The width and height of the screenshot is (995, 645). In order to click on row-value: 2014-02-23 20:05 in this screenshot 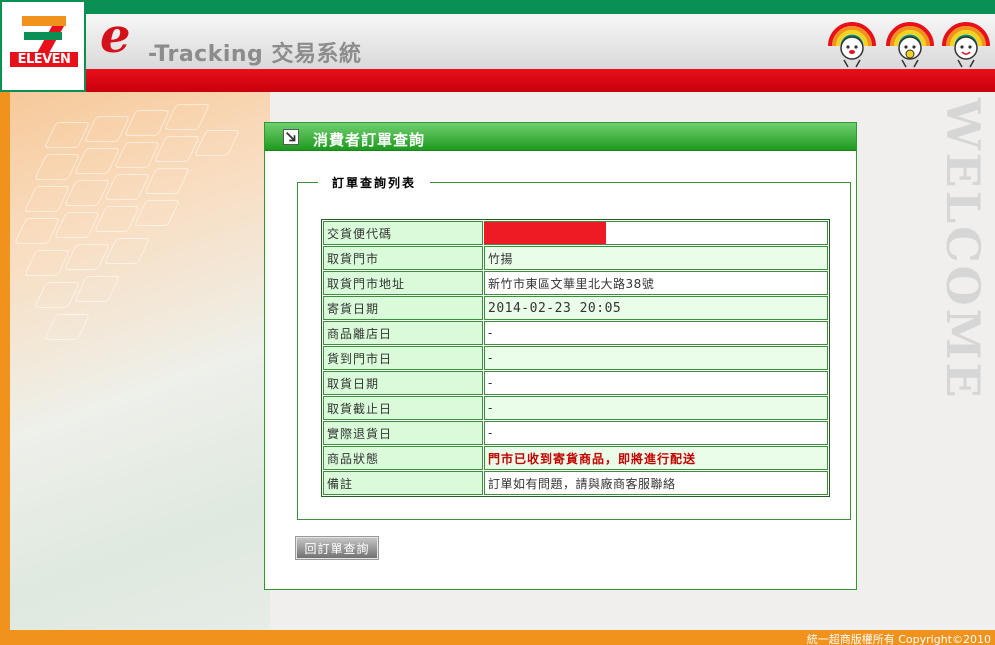, I will do `click(656, 308)`.